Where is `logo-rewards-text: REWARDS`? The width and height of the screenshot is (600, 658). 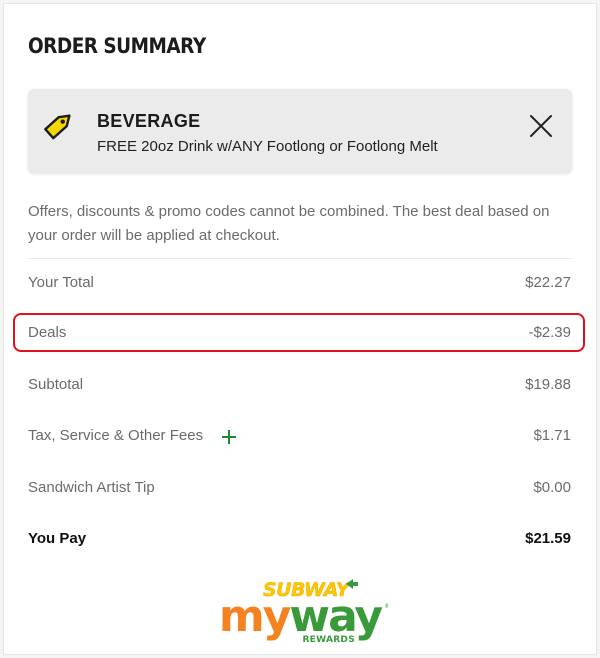
logo-rewards-text: REWARDS is located at coordinates (328, 639).